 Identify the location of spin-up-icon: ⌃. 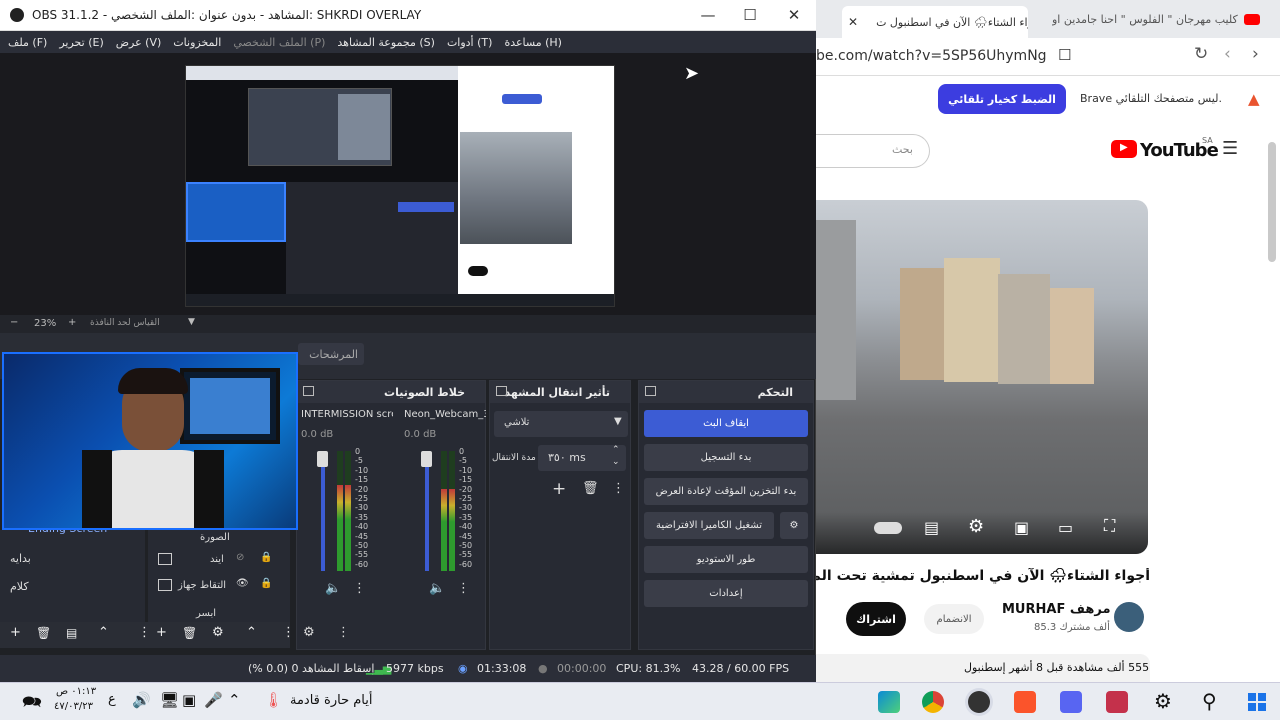
(616, 450).